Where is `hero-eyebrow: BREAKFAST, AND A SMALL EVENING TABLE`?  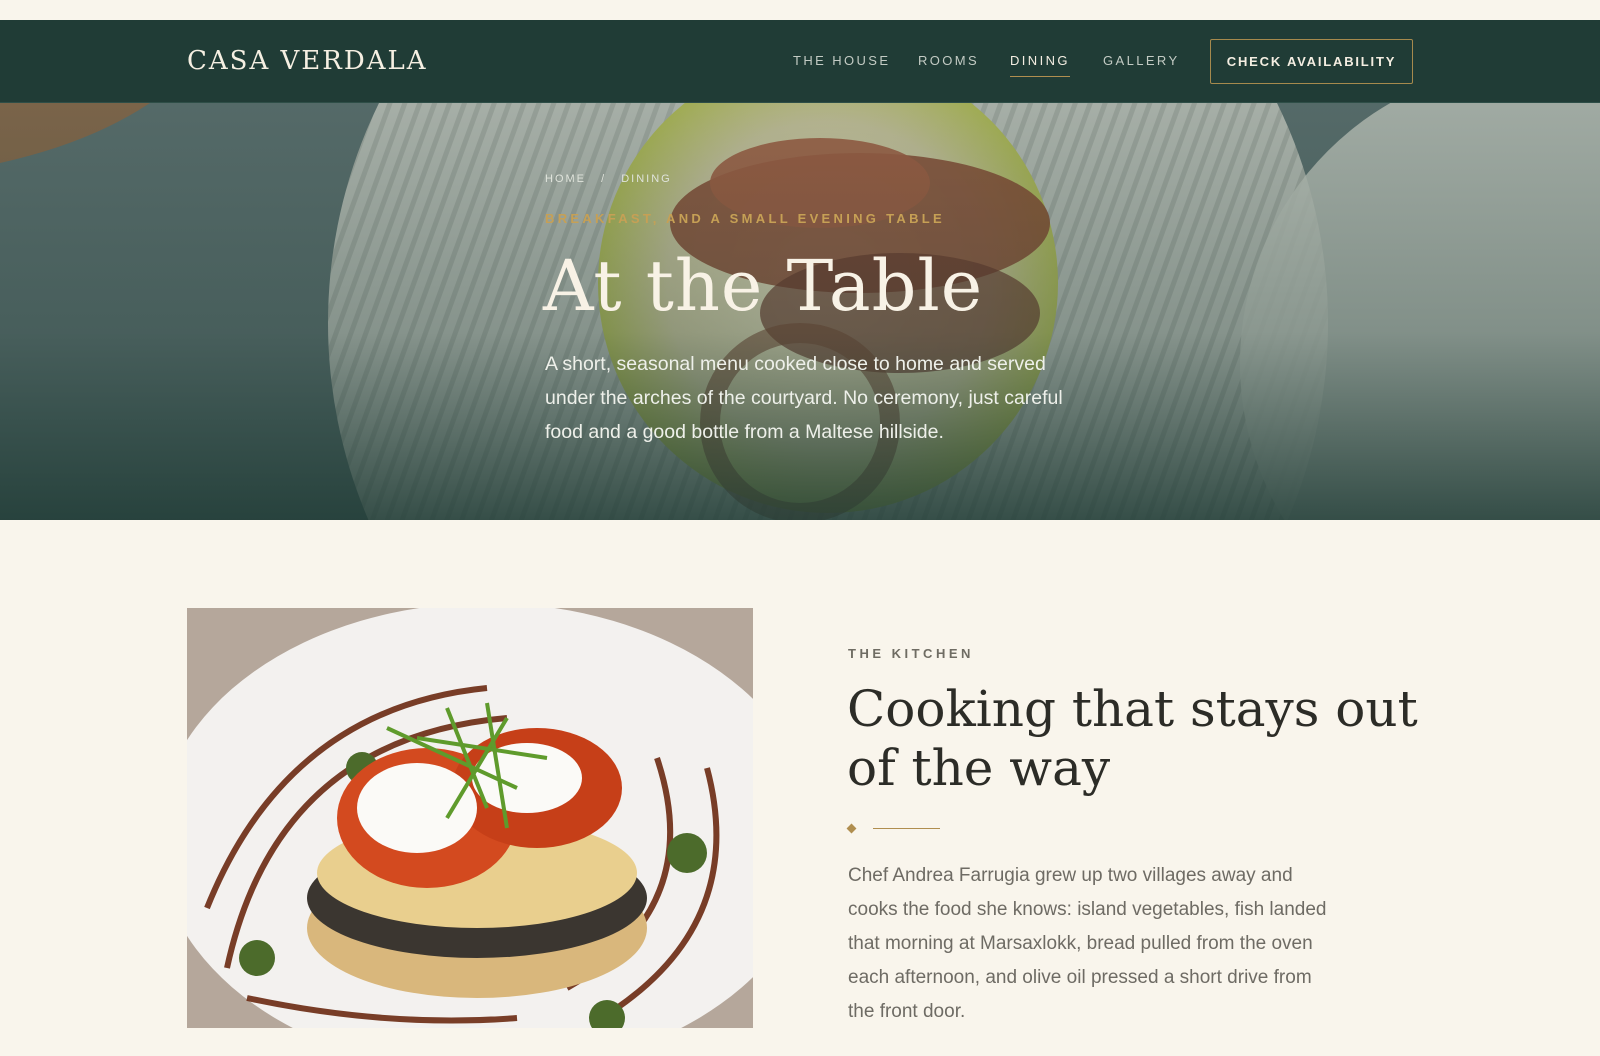
hero-eyebrow: BREAKFAST, AND A SMALL EVENING TABLE is located at coordinates (745, 218).